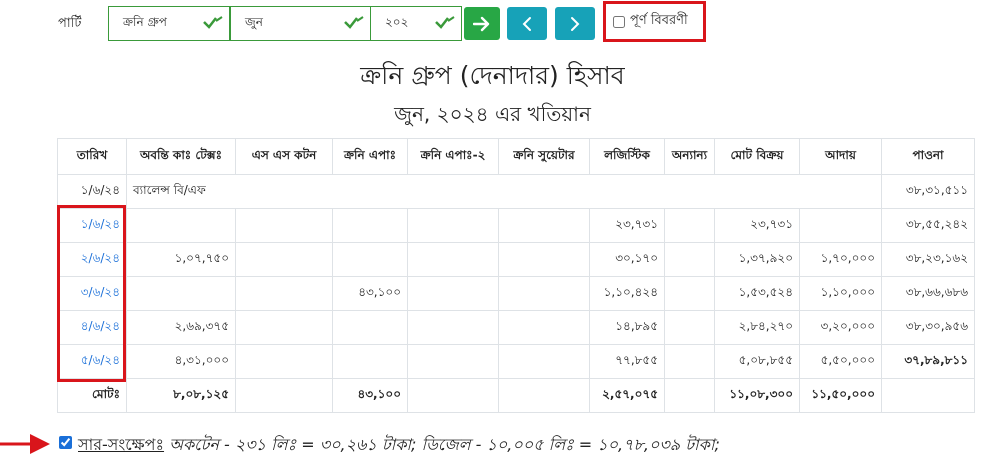 The image size is (985, 471). Describe the element at coordinates (453, 156) in the screenshot. I see `column-header: ক্রনি এপাঃ-২` at that location.